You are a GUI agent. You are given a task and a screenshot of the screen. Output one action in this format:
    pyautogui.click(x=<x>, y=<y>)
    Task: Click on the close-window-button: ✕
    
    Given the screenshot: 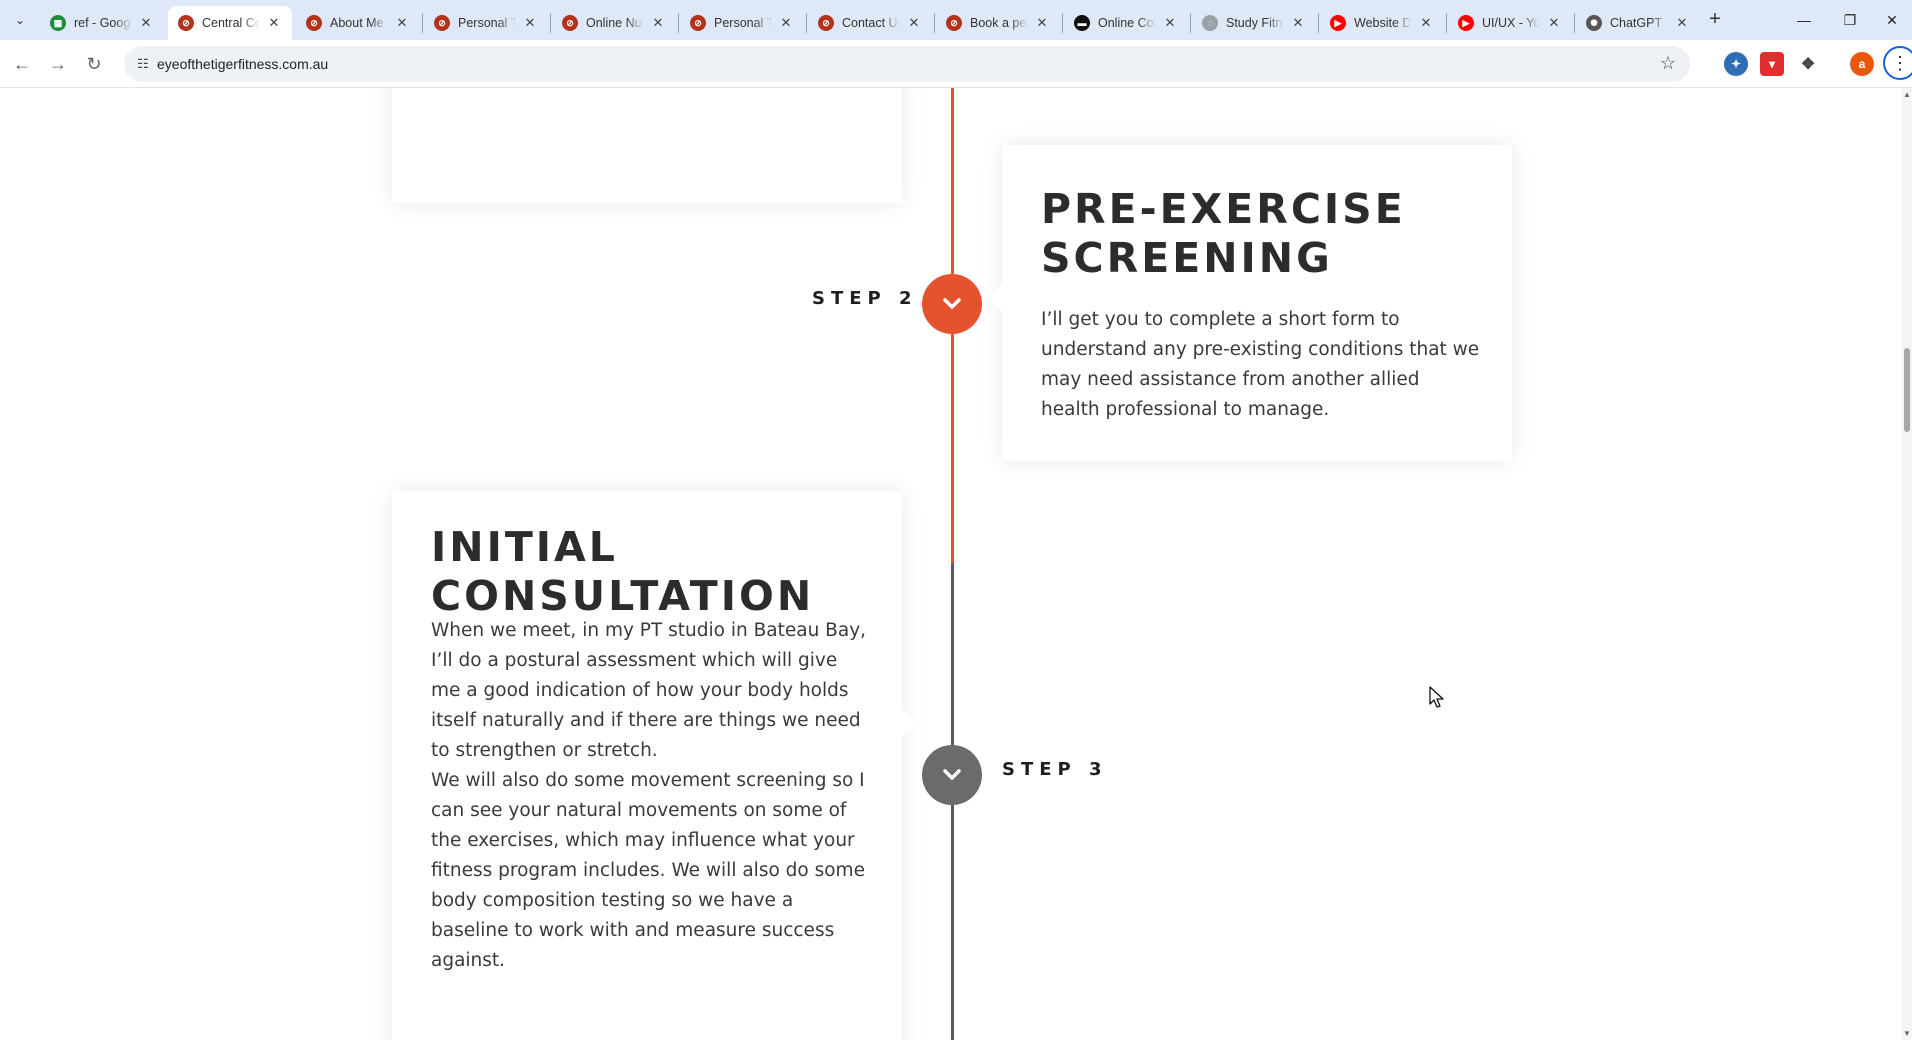 What is the action you would take?
    pyautogui.click(x=1892, y=20)
    